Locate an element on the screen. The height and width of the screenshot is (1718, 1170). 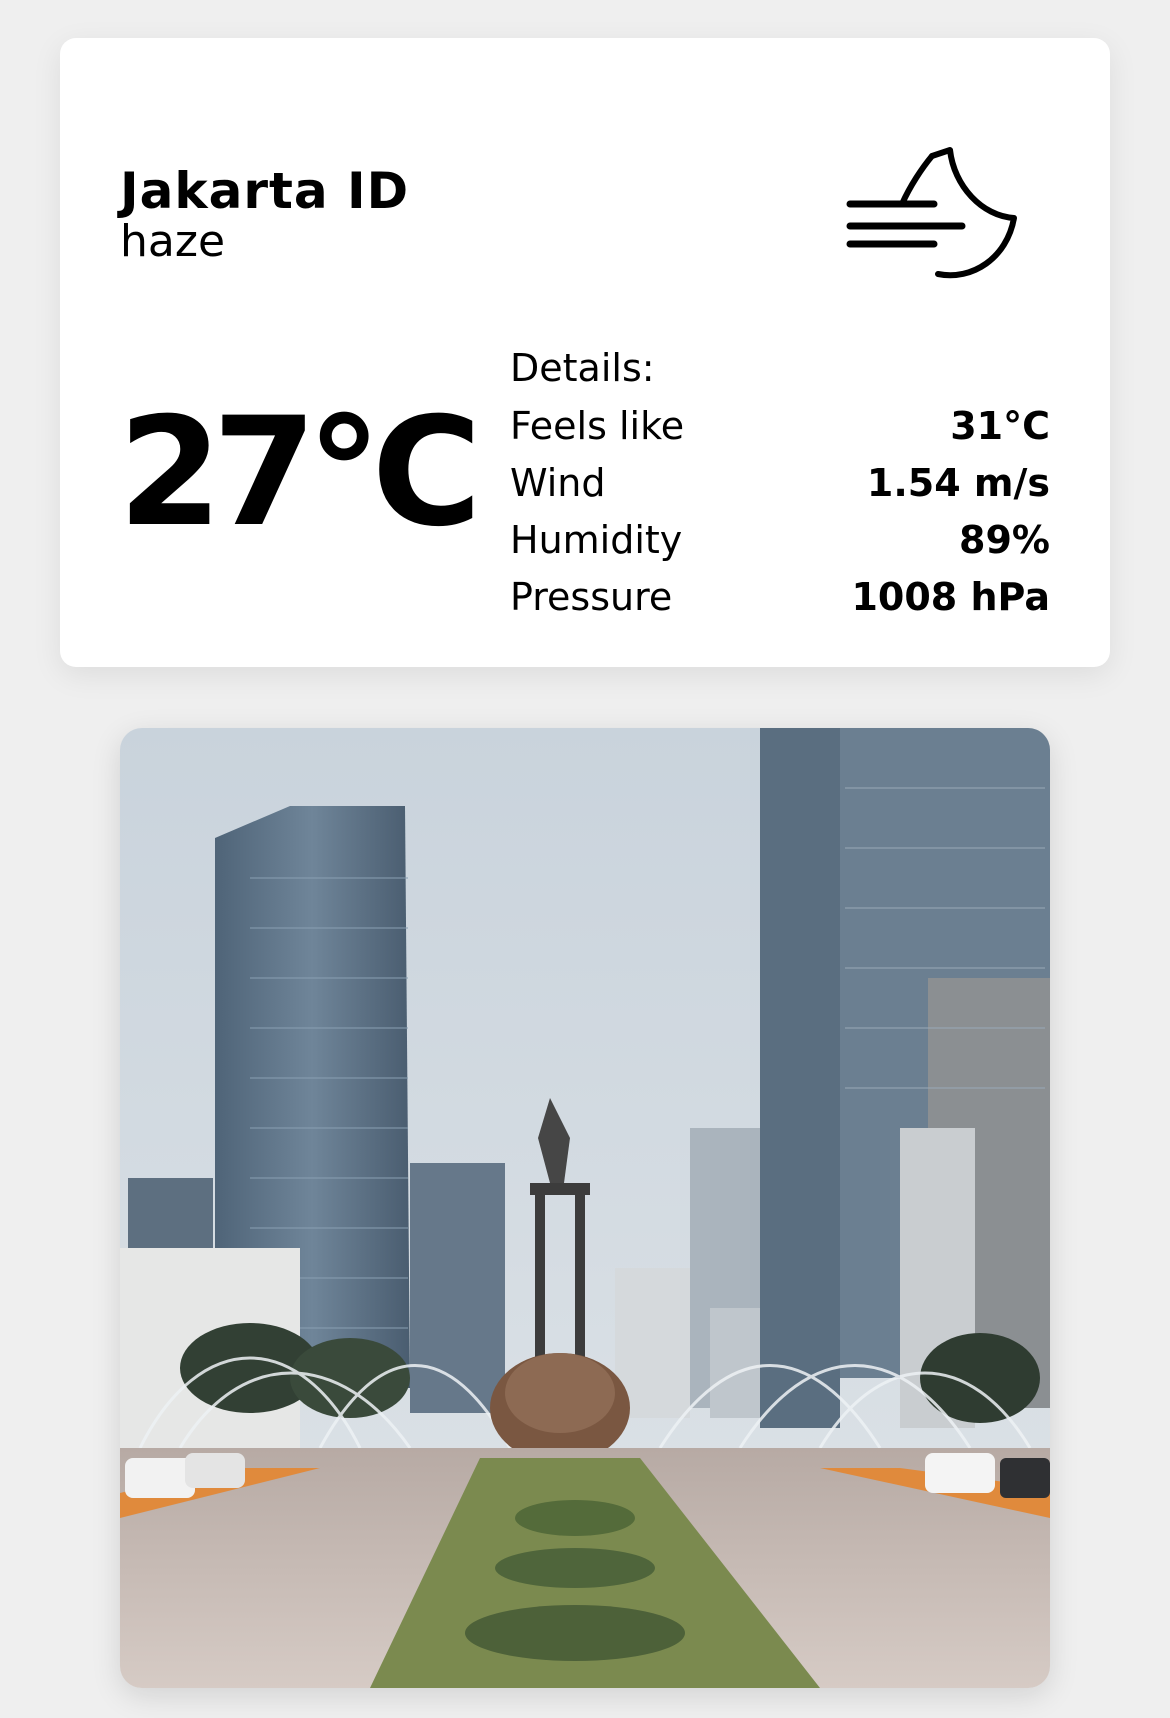
detail-row-pressure: Pressure 1008 hPa is located at coordinates (780, 596).